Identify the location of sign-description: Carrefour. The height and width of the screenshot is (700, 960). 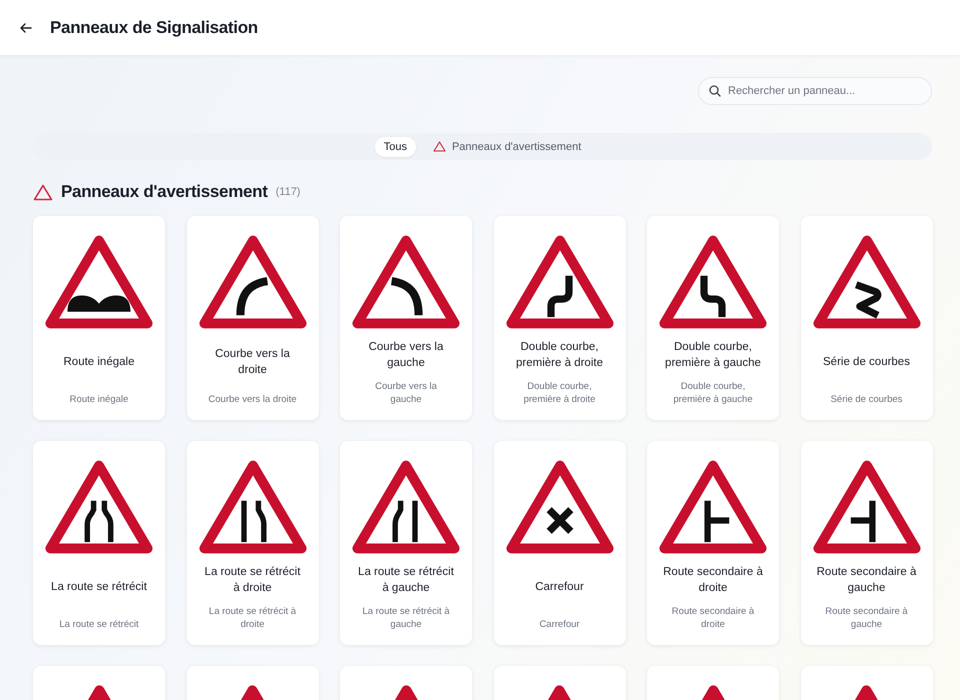
(559, 624).